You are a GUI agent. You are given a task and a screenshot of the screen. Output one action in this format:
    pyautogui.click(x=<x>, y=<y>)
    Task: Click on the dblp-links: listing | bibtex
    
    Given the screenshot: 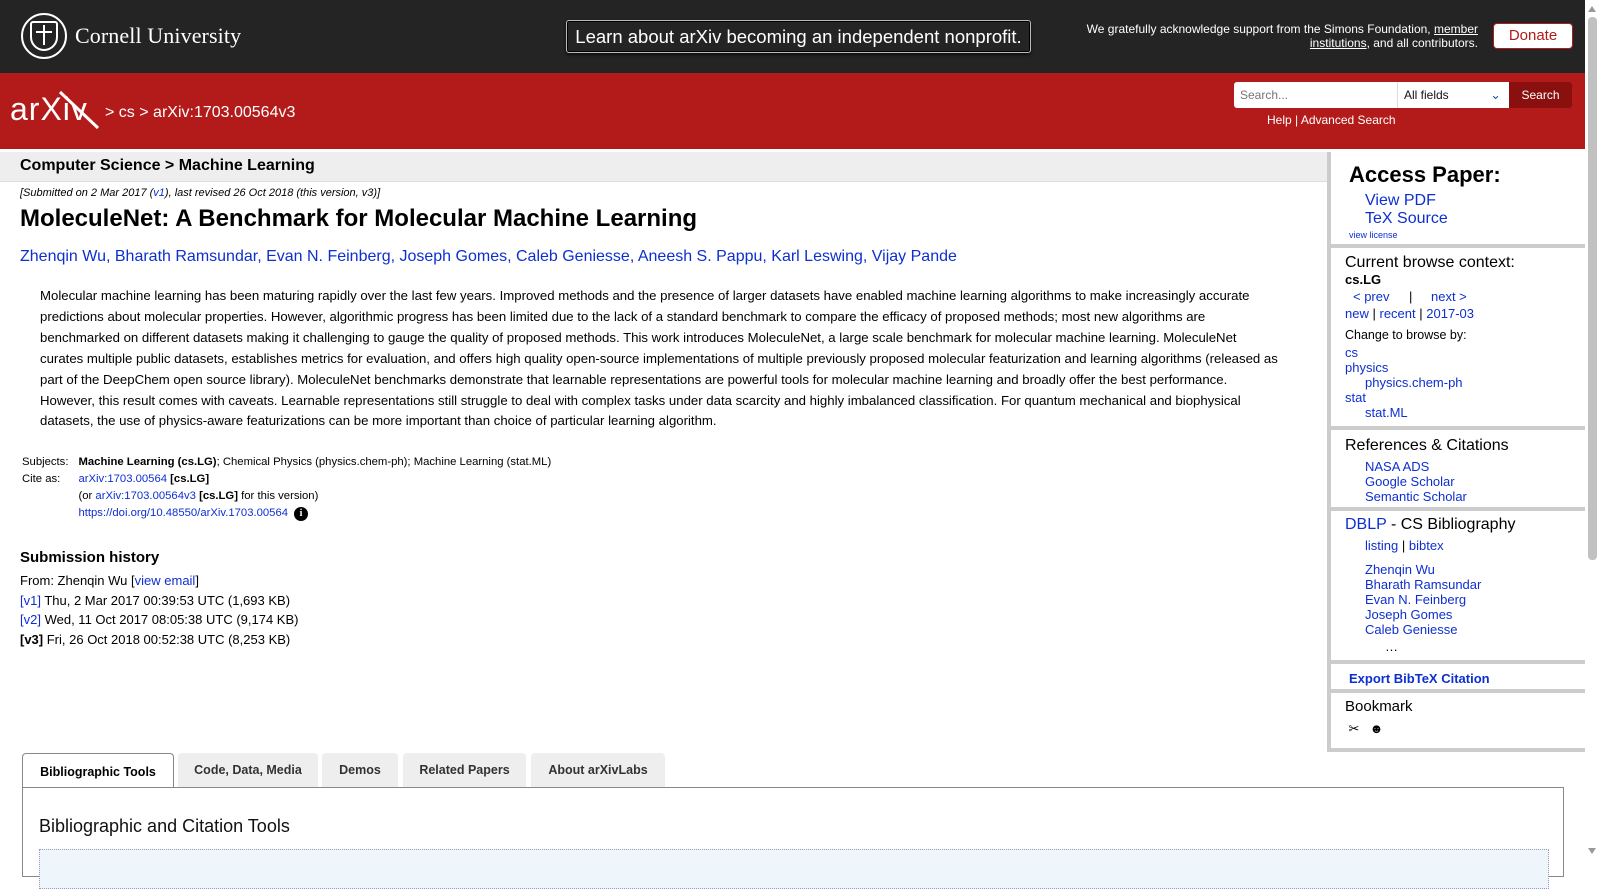 What is the action you would take?
    pyautogui.click(x=1404, y=545)
    